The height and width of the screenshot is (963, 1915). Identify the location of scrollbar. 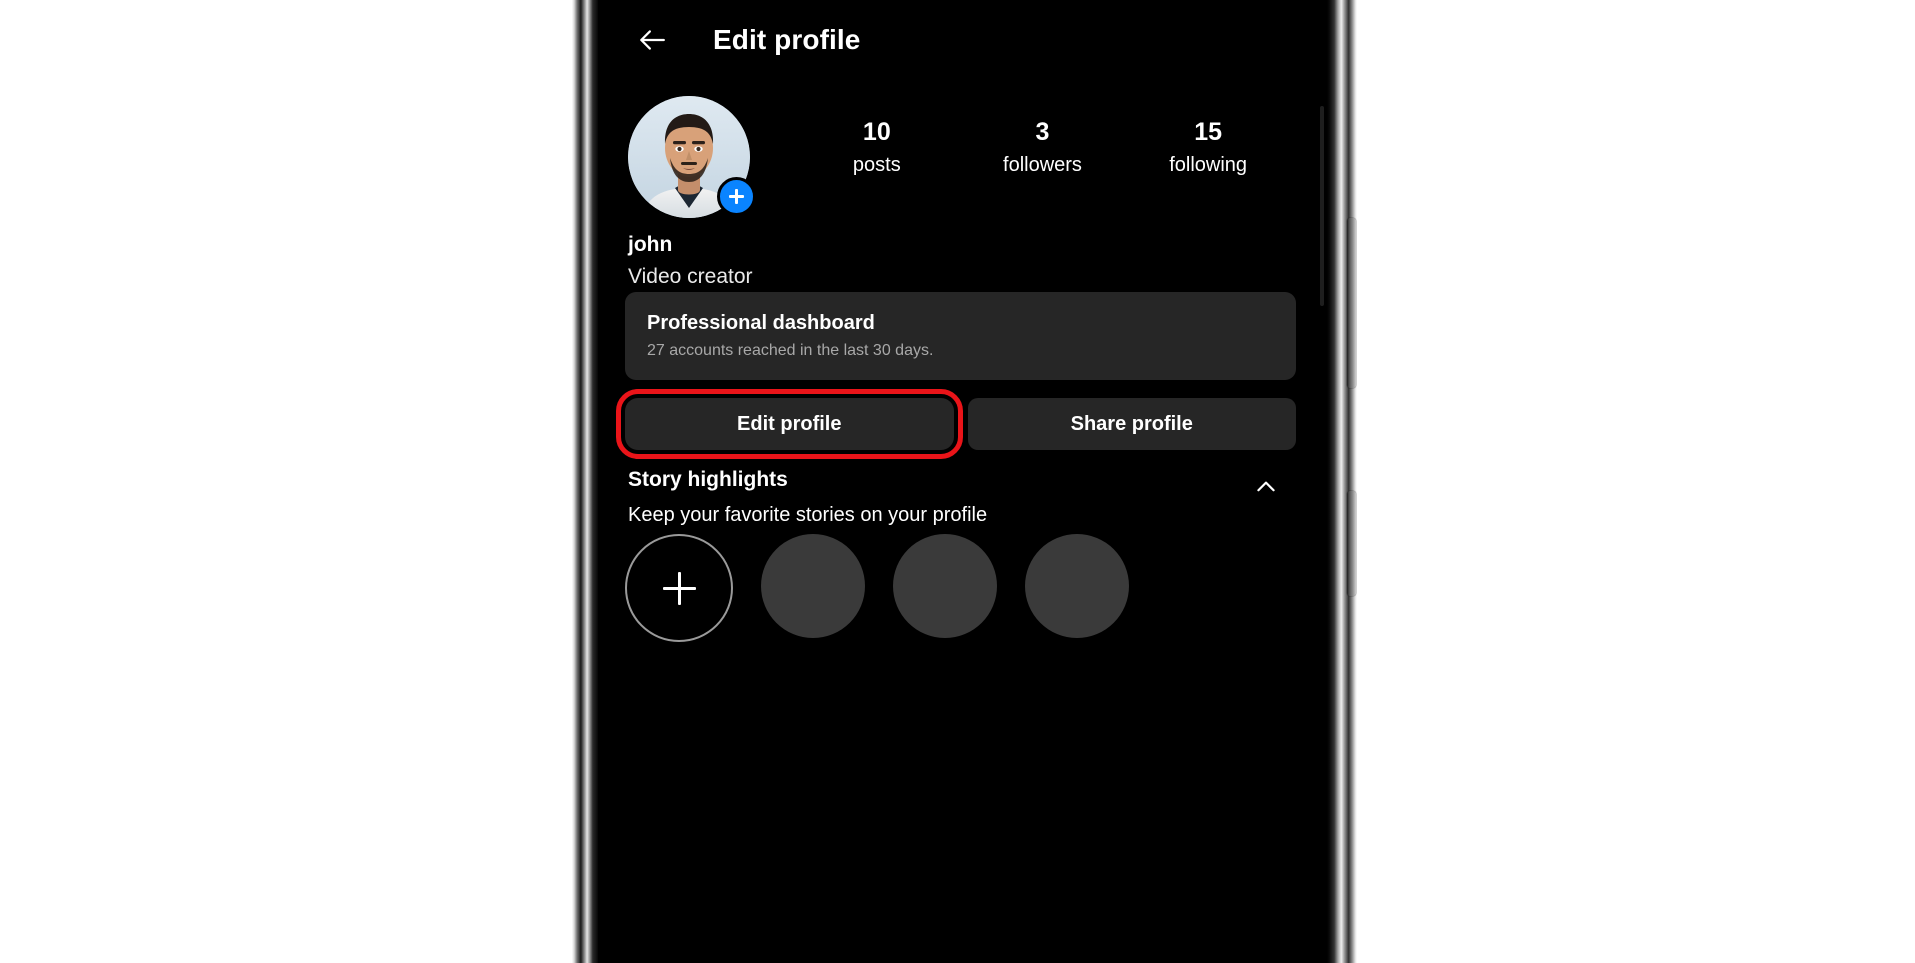
(1322, 206).